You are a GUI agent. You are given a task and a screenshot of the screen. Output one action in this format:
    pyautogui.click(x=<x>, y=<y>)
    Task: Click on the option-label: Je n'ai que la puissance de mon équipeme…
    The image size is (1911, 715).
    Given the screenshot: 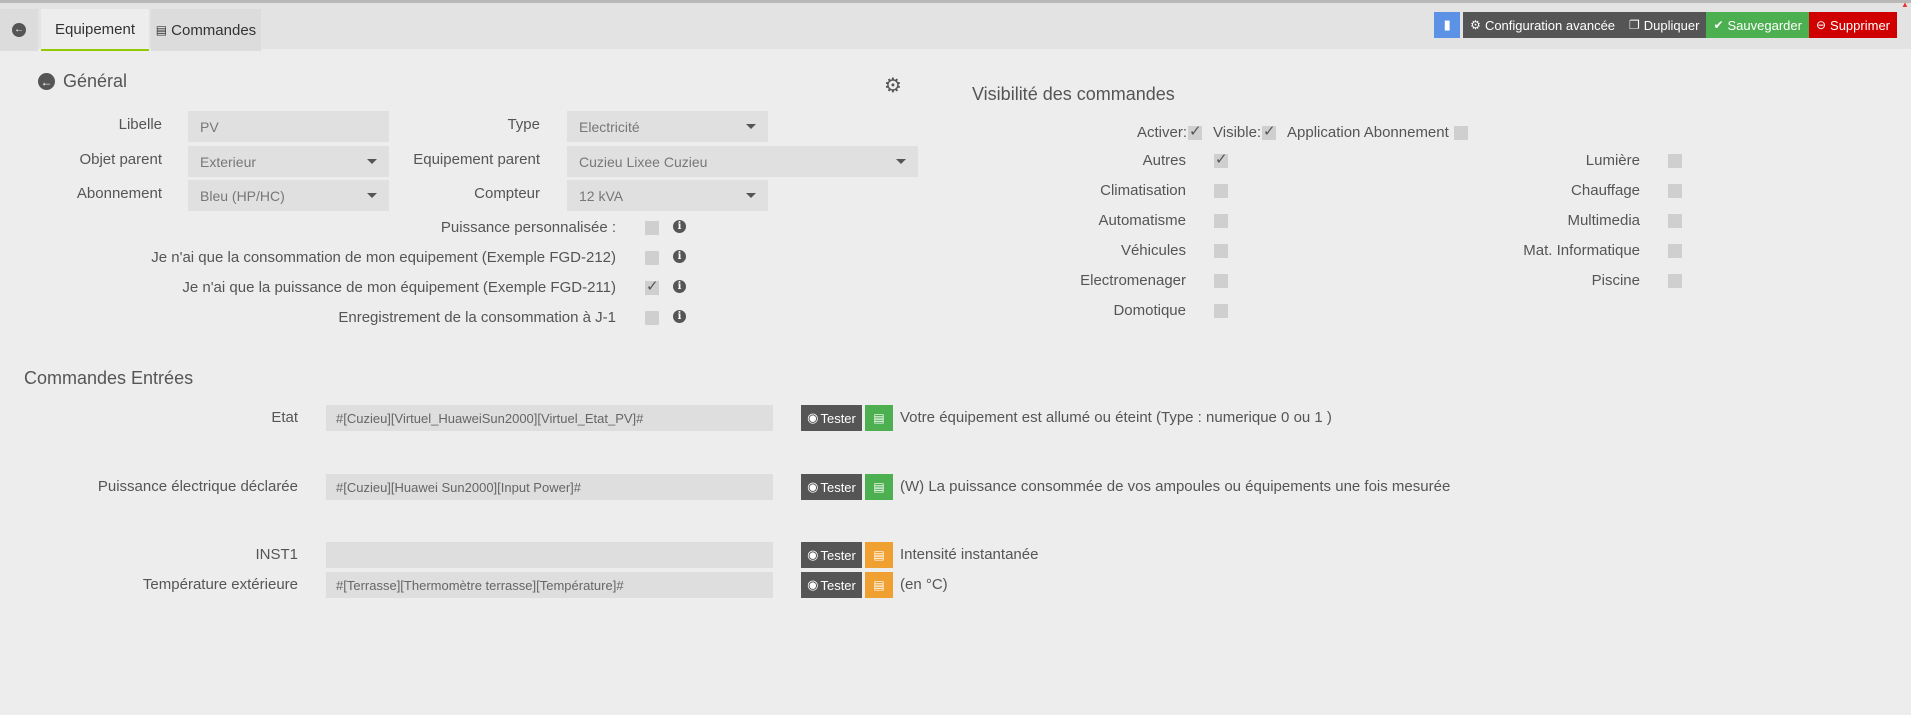 What is the action you would take?
    pyautogui.click(x=399, y=287)
    